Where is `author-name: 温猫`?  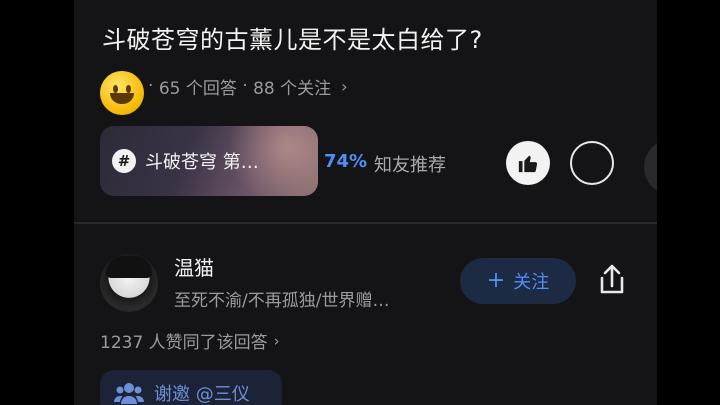 author-name: 温猫 is located at coordinates (194, 266).